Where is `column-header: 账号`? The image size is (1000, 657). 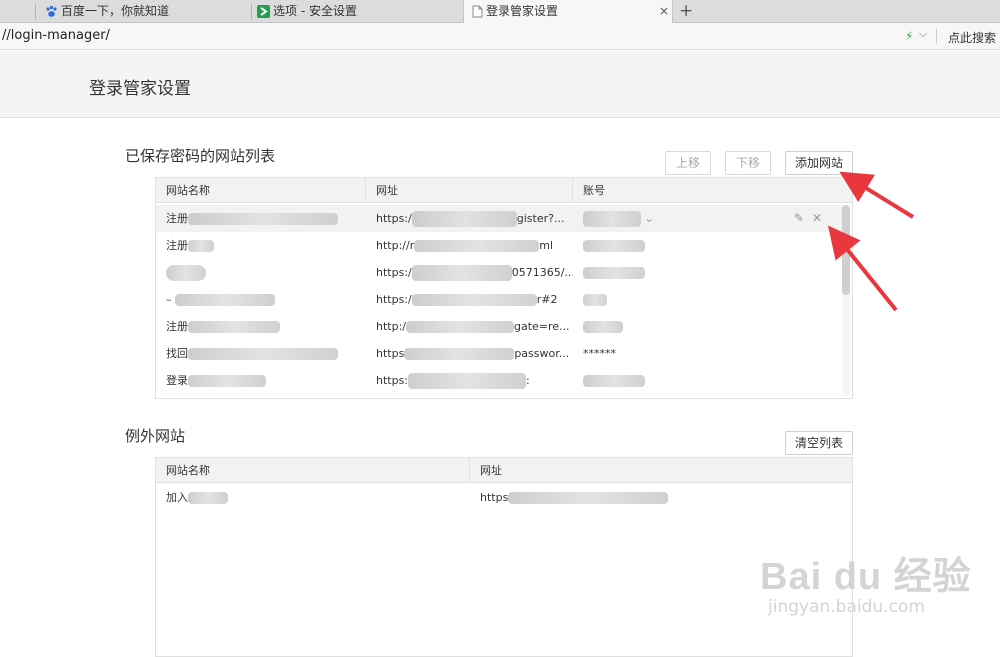 column-header: 账号 is located at coordinates (712, 190).